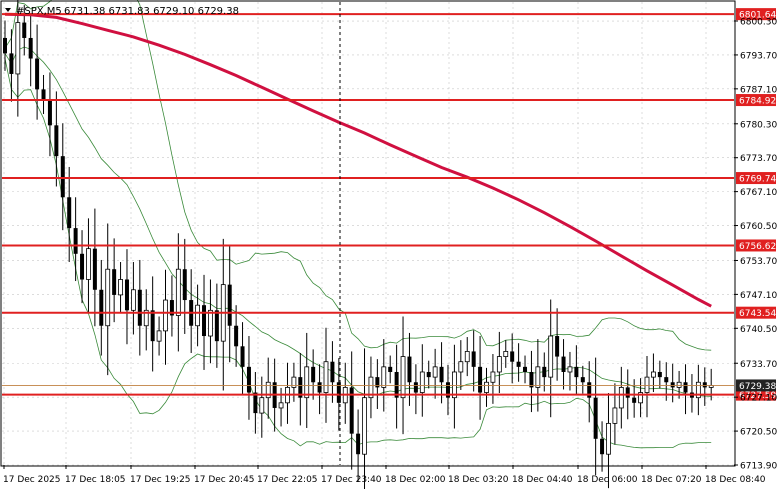  I want to click on chart-header: #SPX,M5 6731.38 6731.83 6729.10 6729.38, so click(122, 11).